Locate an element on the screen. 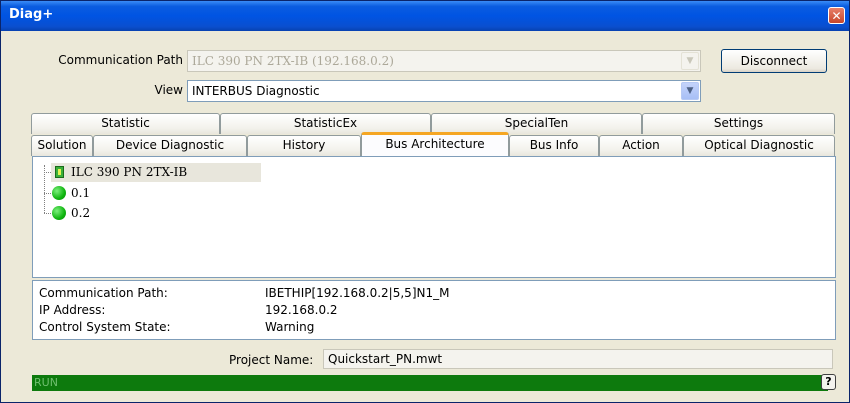 This screenshot has height=403, width=850. tab-action: Action is located at coordinates (641, 145).